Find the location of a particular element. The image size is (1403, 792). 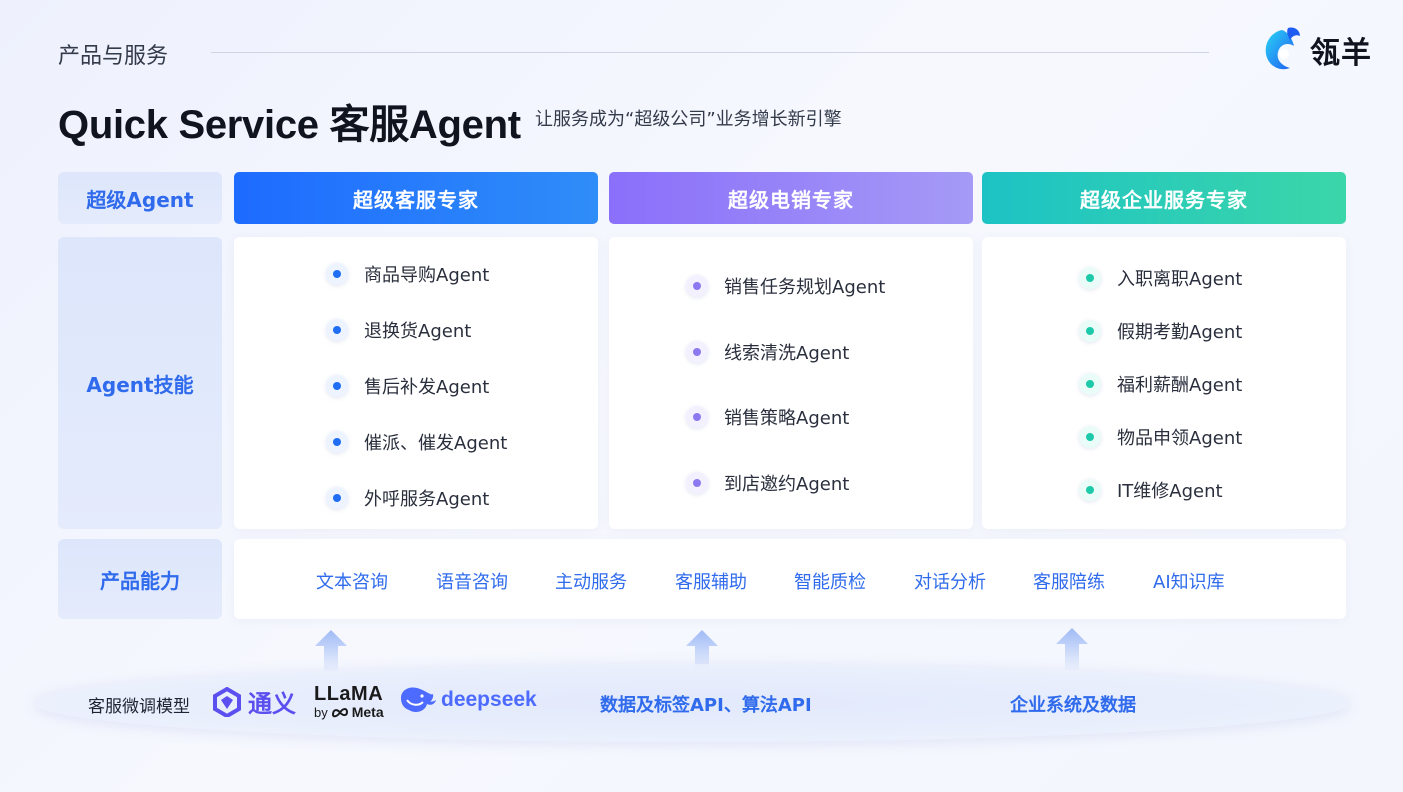

agent-skill-label: 物品申领Agent is located at coordinates (1180, 438).